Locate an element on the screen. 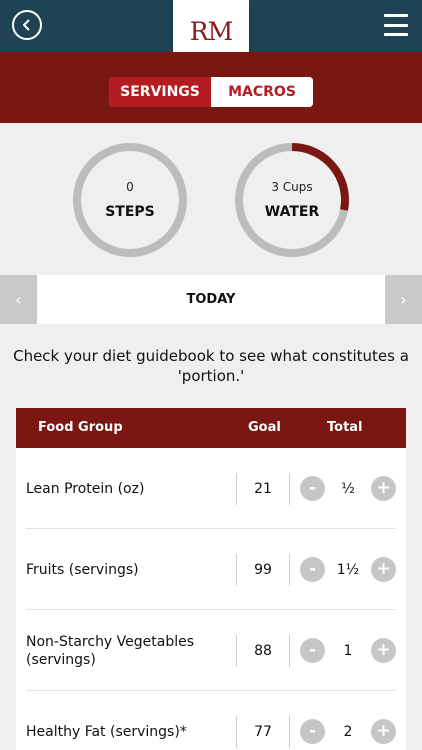 The image size is (422, 750). table-header: Food Group Goal Total is located at coordinates (211, 428).